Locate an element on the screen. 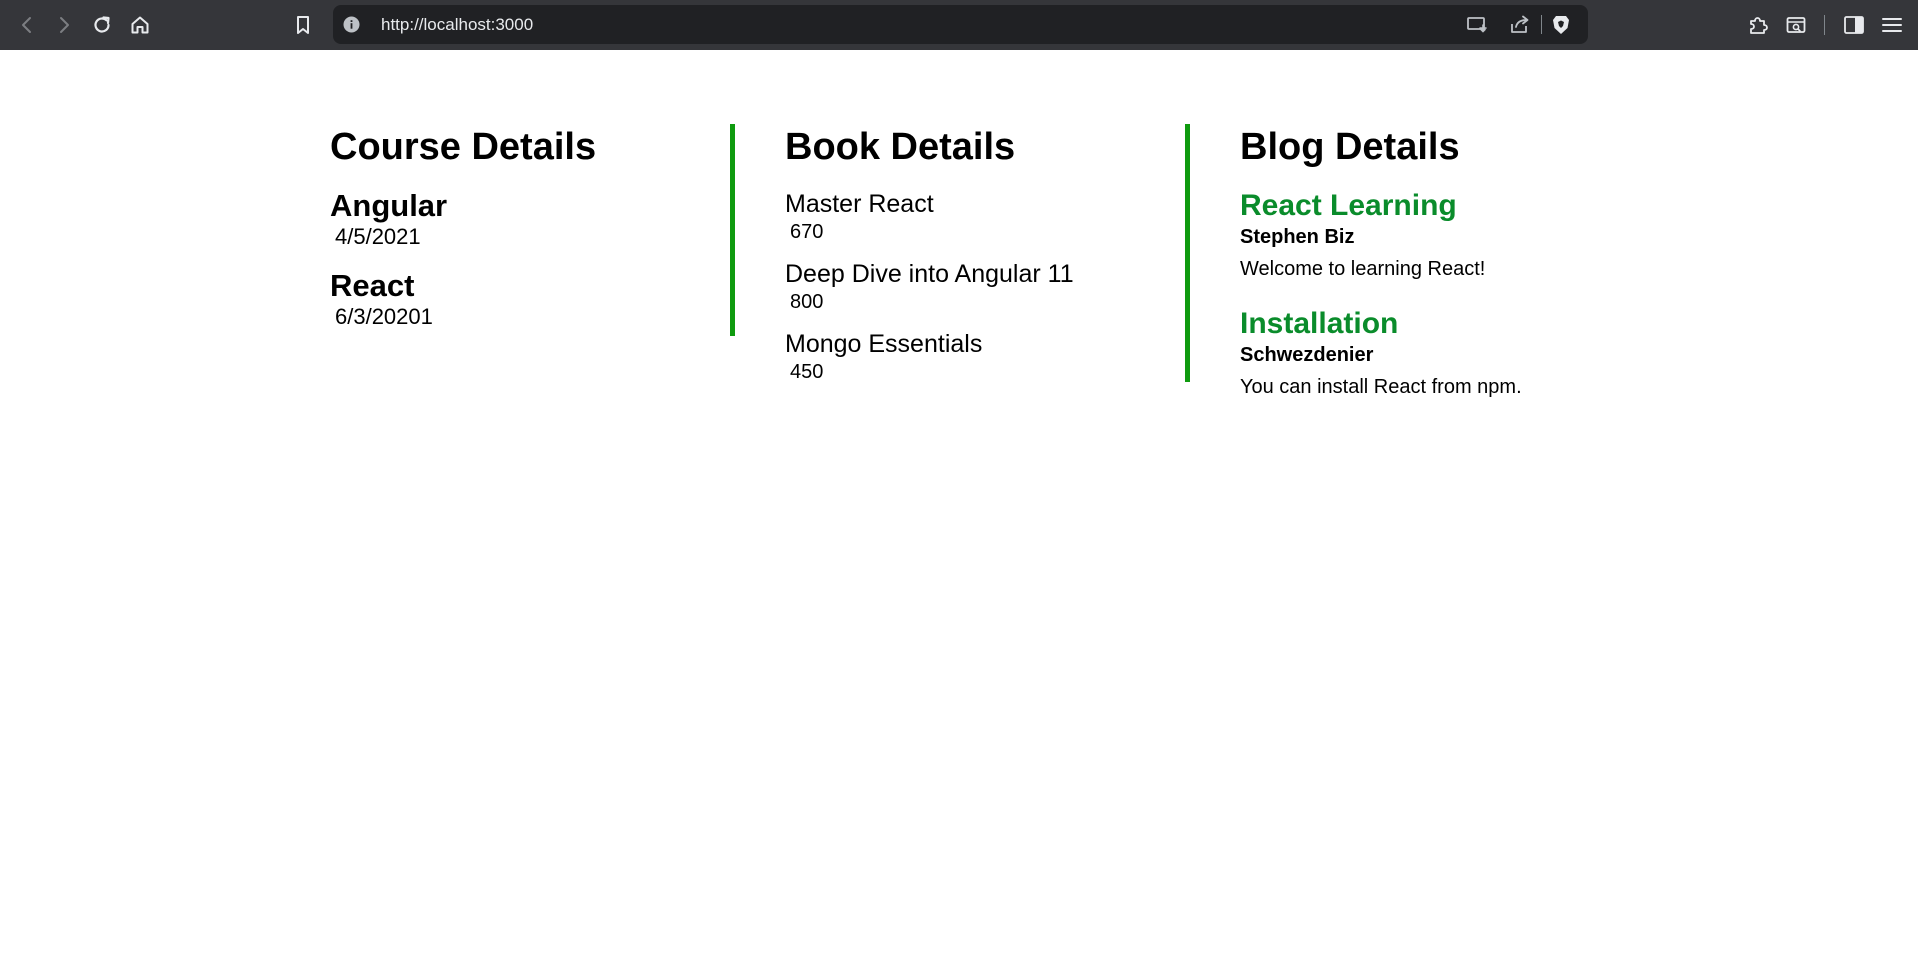  course-name: Angular is located at coordinates (389, 205).